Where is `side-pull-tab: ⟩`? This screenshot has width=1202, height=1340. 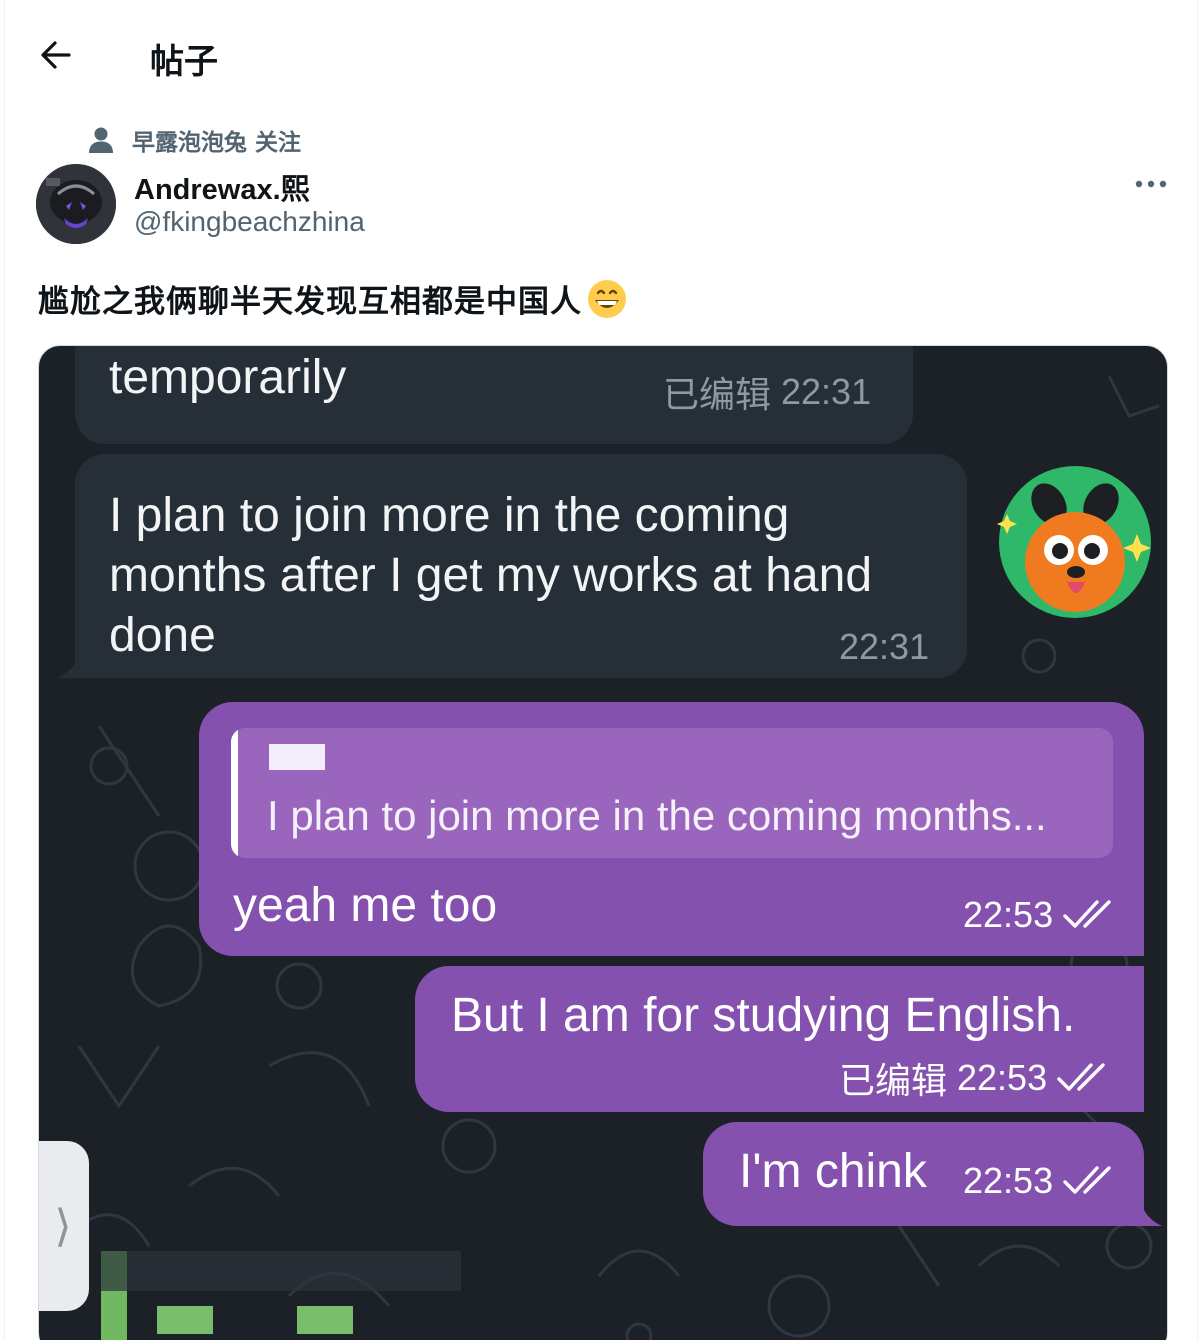 side-pull-tab: ⟩ is located at coordinates (64, 1226).